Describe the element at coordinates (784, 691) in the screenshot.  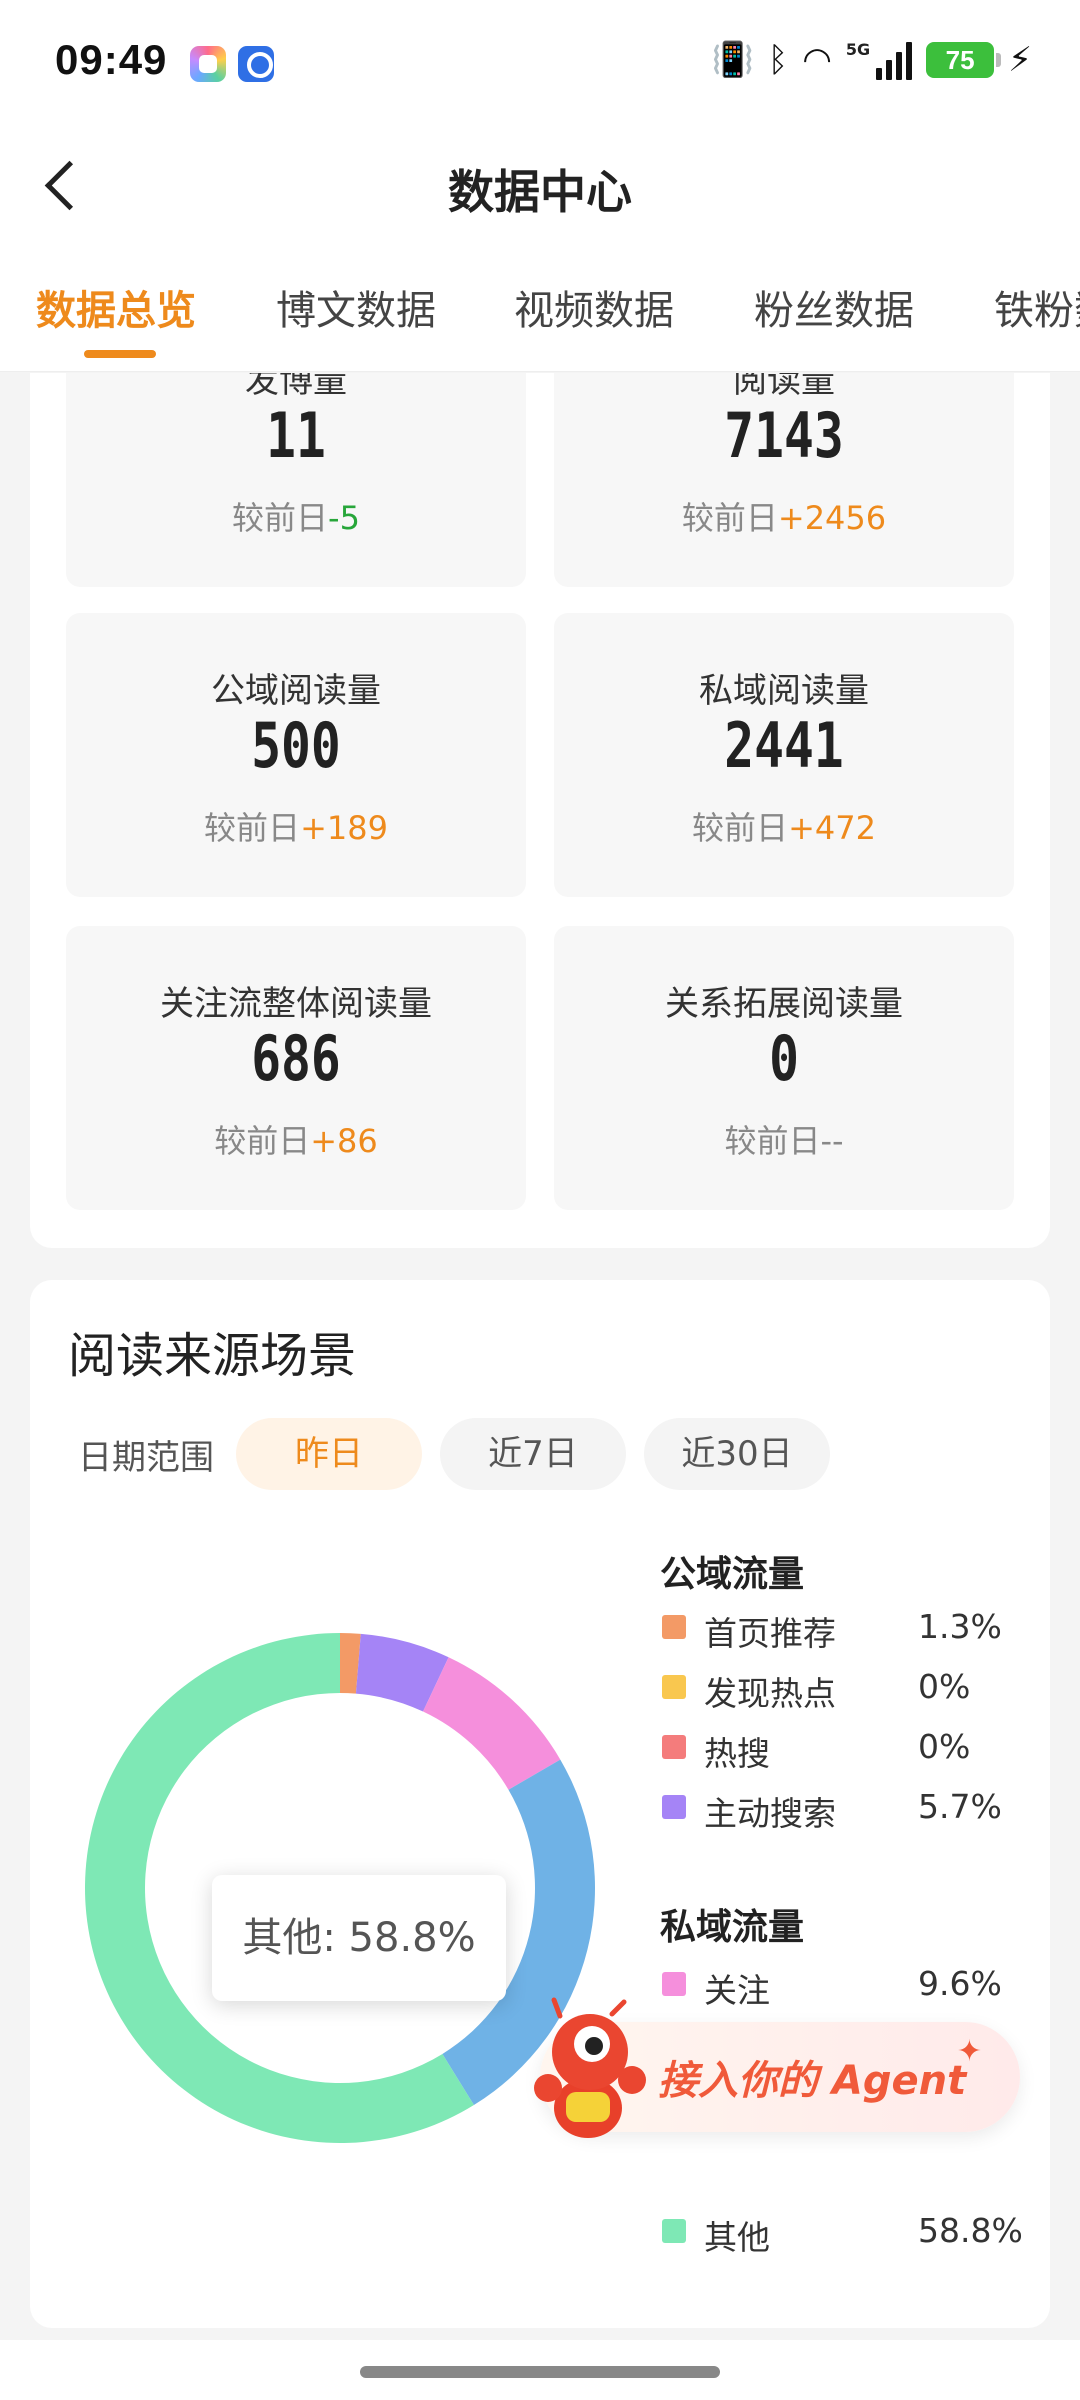
I see `stat-label: 私域阅读量` at that location.